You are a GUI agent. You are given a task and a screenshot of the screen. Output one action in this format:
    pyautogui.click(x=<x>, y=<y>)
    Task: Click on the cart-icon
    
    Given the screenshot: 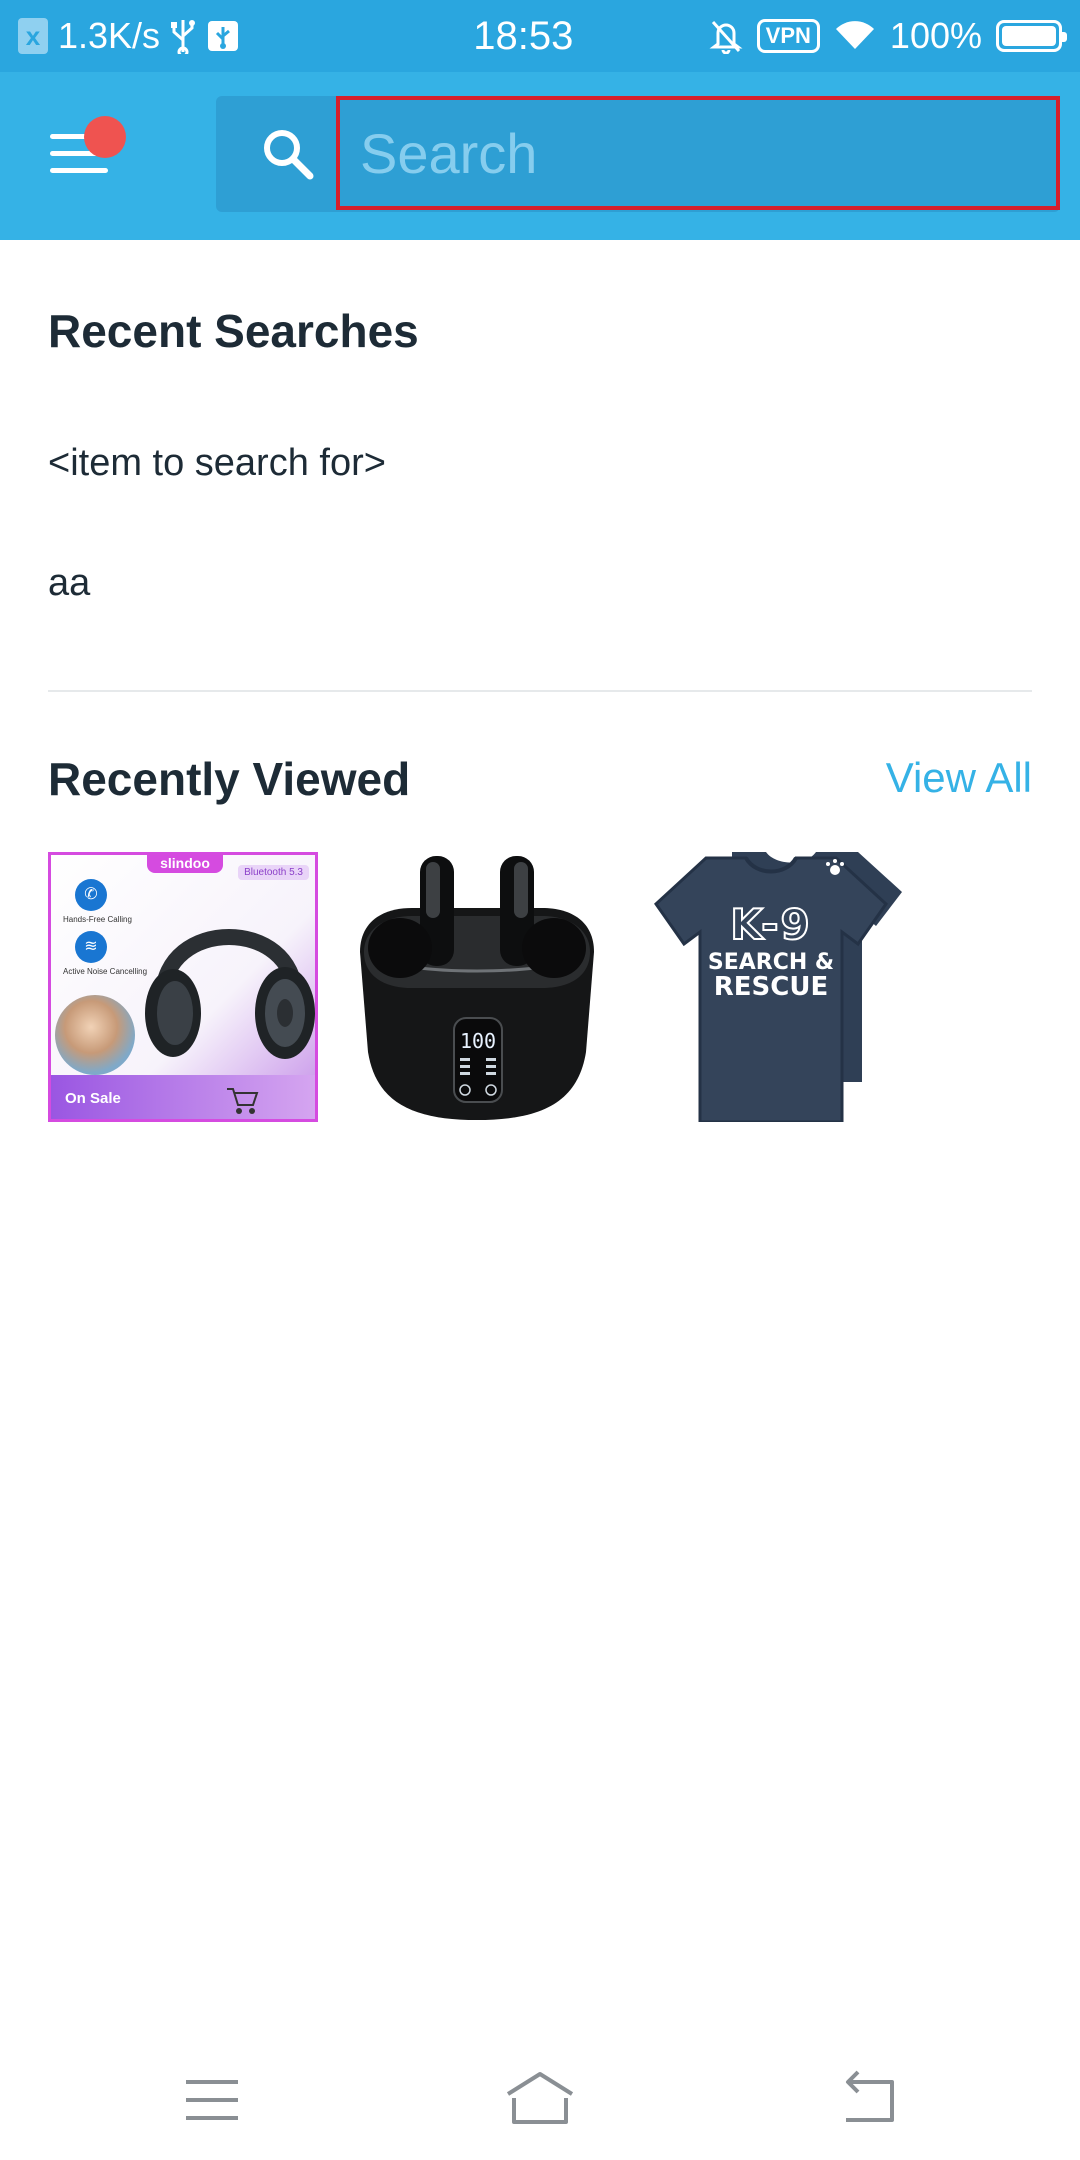 What is the action you would take?
    pyautogui.click(x=243, y=1101)
    